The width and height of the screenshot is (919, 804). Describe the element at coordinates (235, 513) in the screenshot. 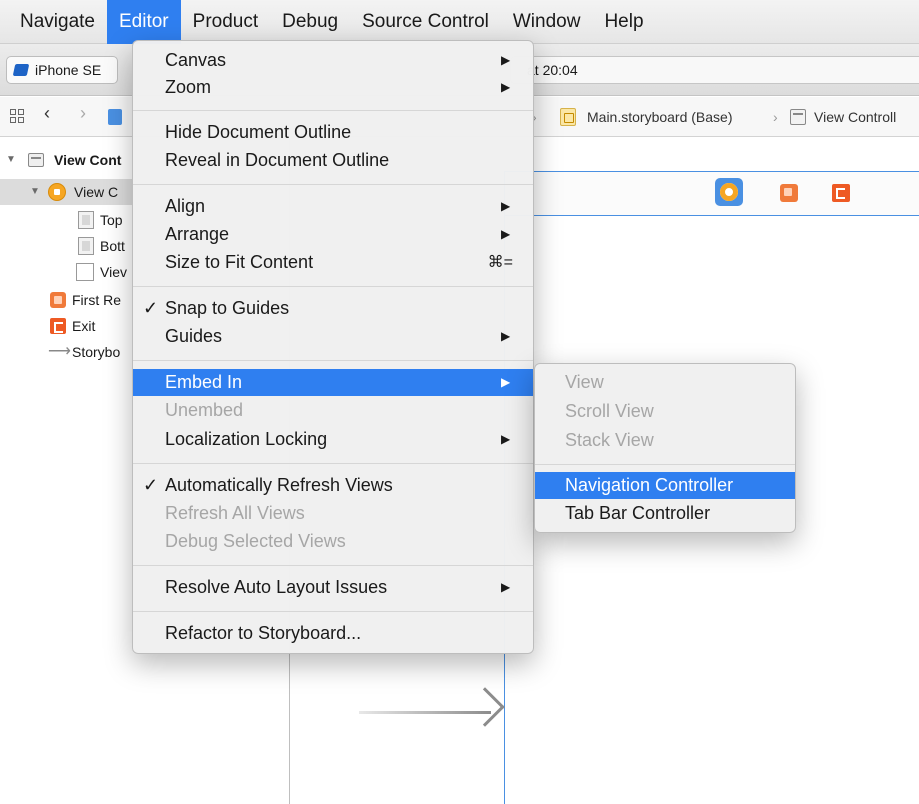

I see `menu-item-label: Refresh All Views` at that location.